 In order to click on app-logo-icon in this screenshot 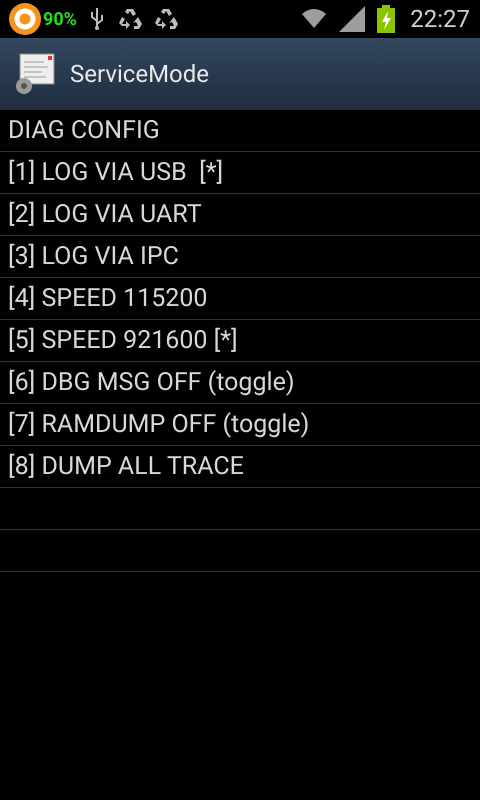, I will do `click(25, 19)`.